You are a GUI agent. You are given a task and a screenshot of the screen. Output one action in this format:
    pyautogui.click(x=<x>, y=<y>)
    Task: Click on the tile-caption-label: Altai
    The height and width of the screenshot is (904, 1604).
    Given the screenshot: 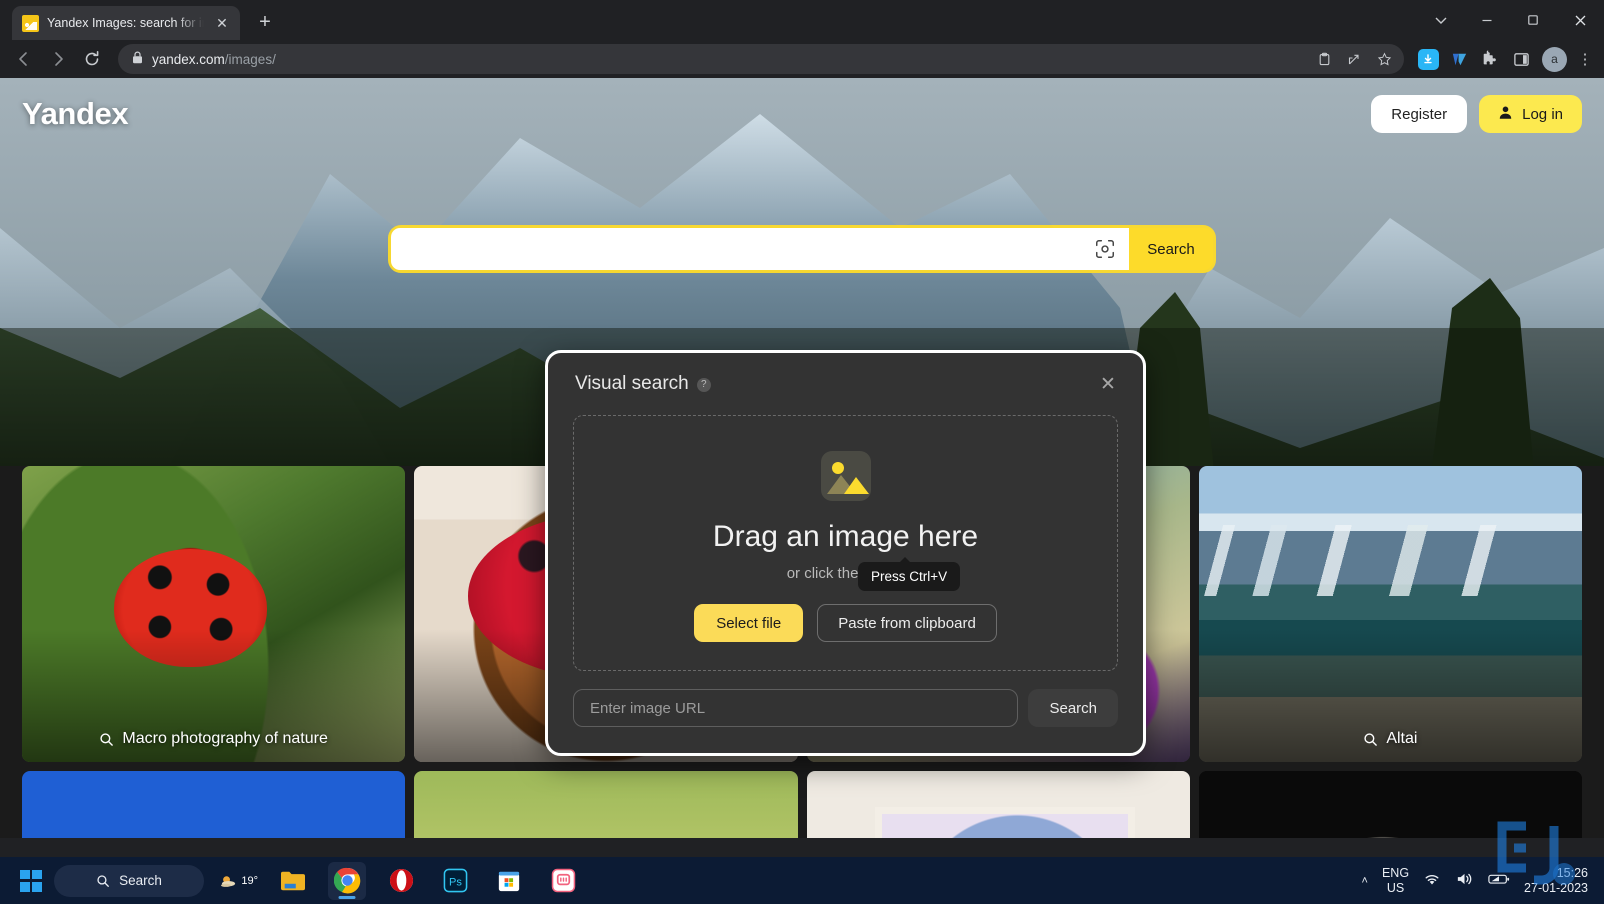 What is the action you would take?
    pyautogui.click(x=1402, y=738)
    